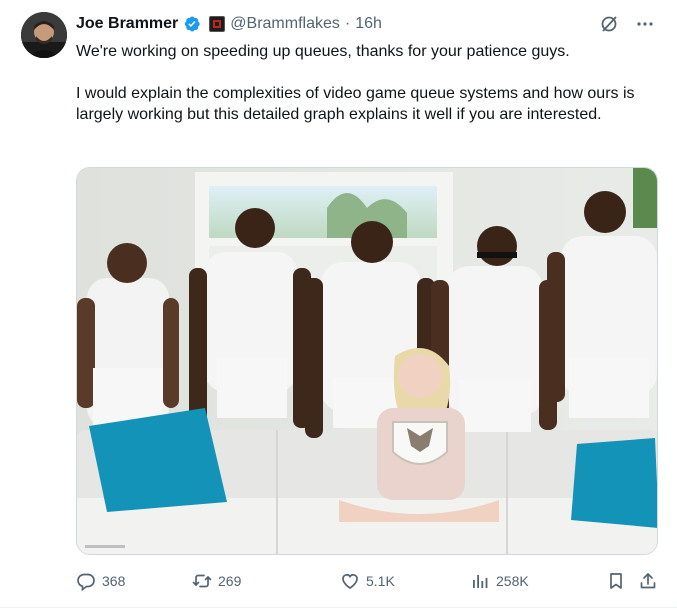 This screenshot has width=677, height=608. I want to click on more-icon, so click(645, 26).